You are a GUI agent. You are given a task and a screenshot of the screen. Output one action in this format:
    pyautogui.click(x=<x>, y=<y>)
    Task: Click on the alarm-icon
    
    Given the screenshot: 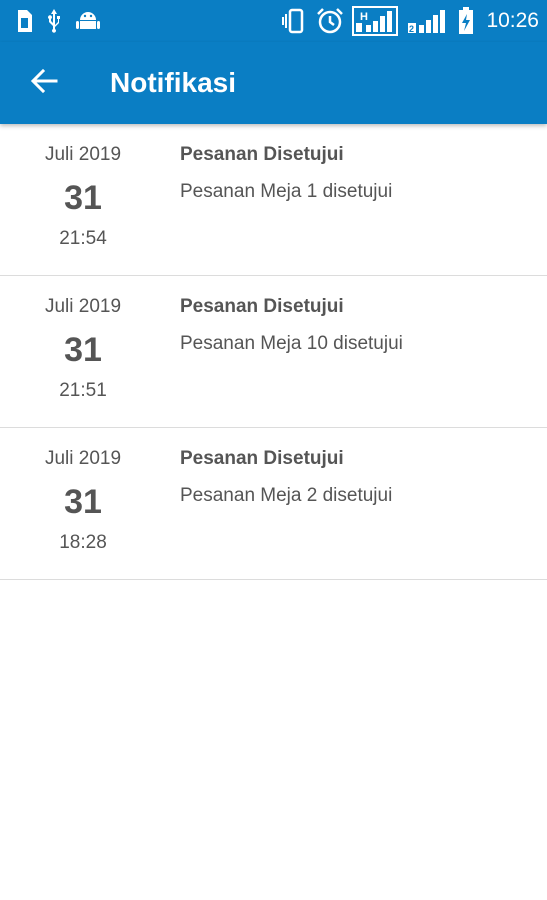 What is the action you would take?
    pyautogui.click(x=330, y=21)
    